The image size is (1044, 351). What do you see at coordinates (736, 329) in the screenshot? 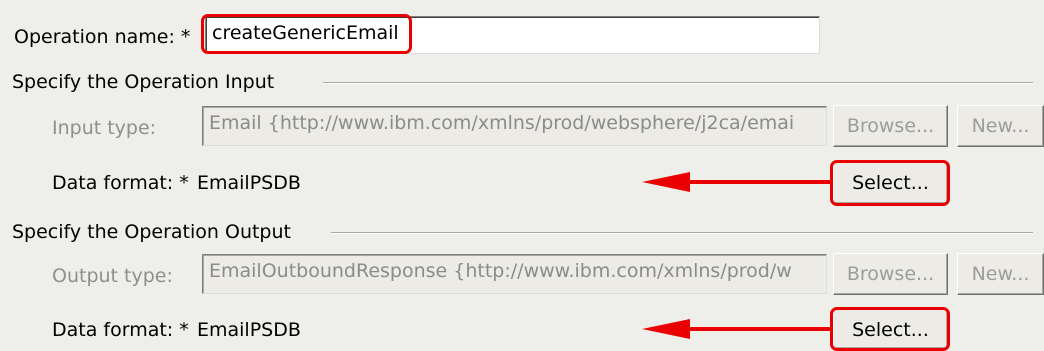
I see `output-arrow-annotation` at bounding box center [736, 329].